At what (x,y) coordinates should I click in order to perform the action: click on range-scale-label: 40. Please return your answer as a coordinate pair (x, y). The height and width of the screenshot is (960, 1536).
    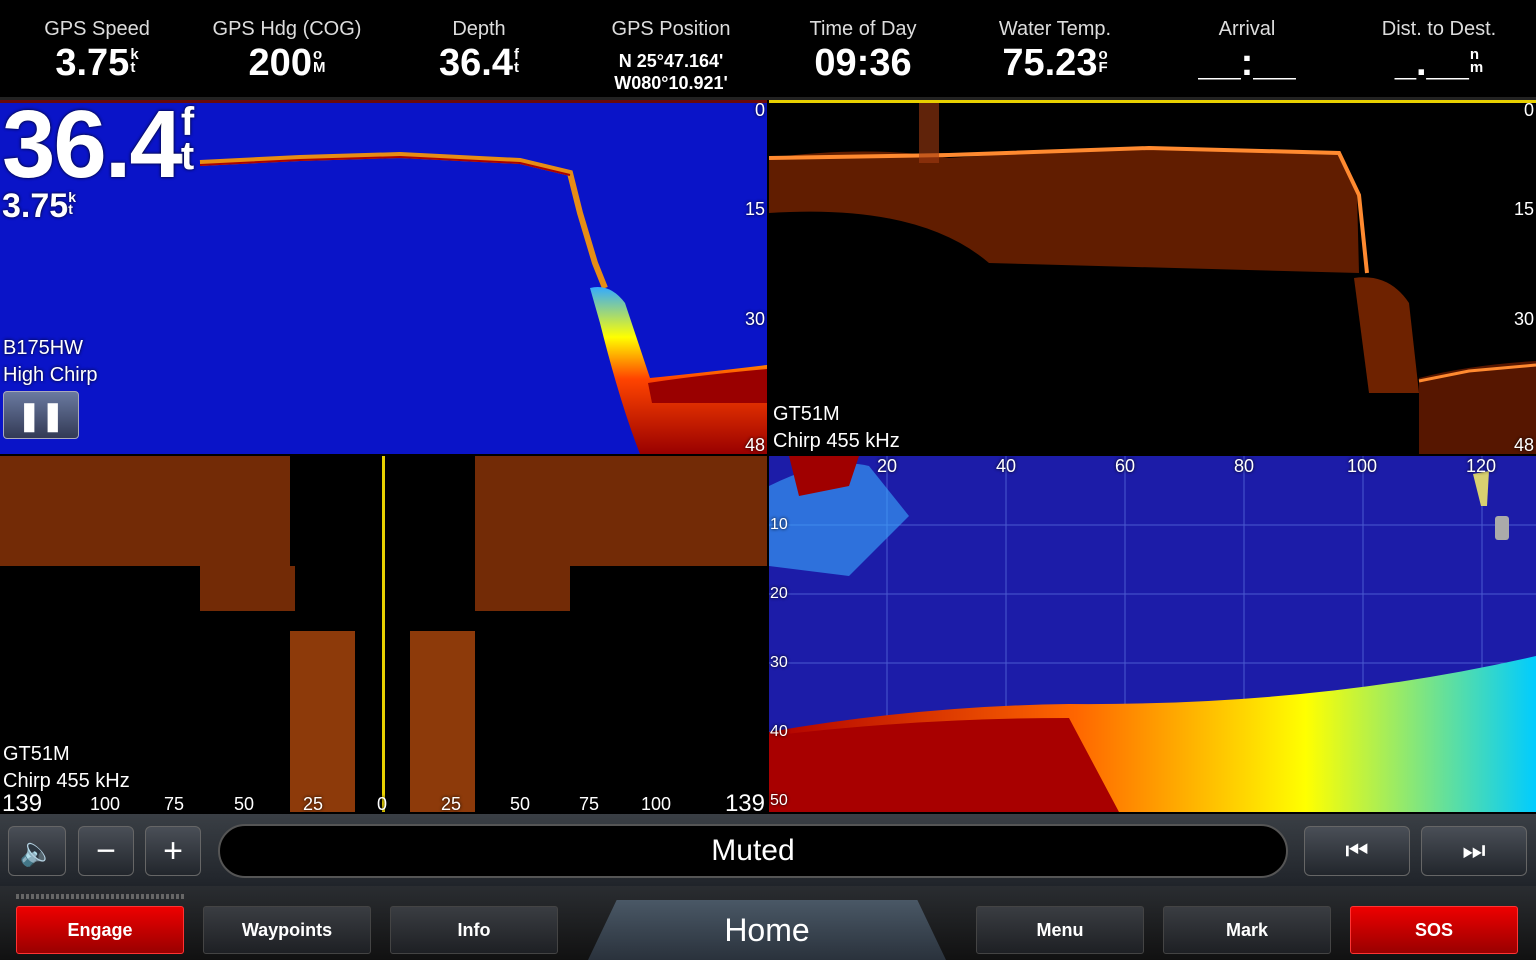
    Looking at the image, I should click on (1006, 466).